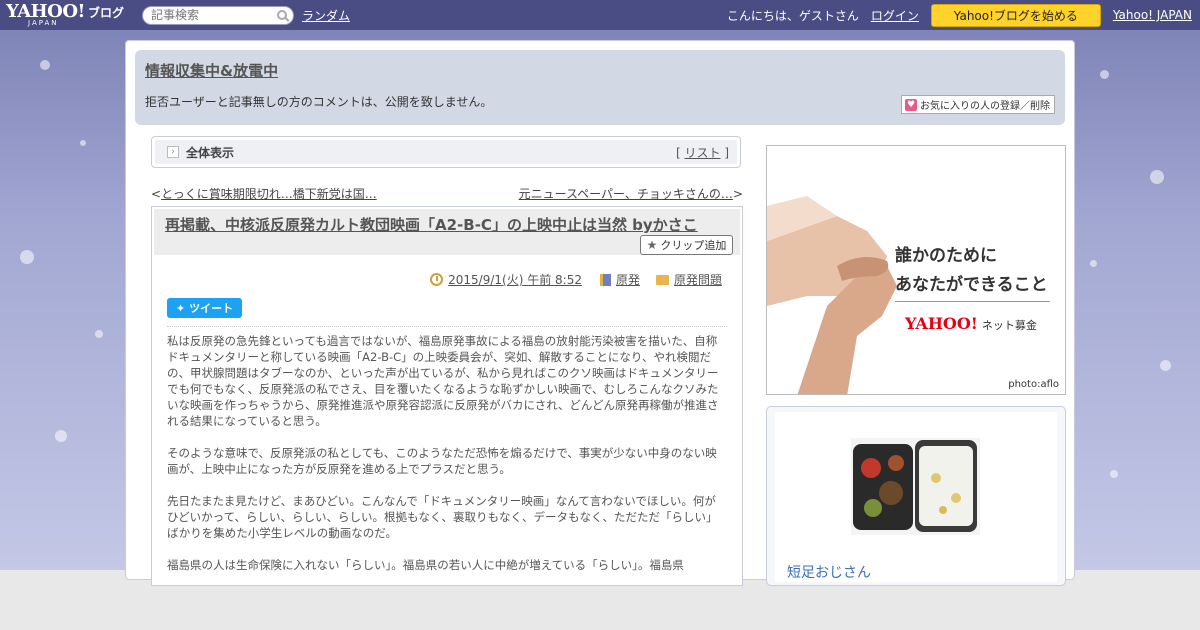  I want to click on article-date: 2015/9/1(火) 午前 8:52, so click(515, 279).